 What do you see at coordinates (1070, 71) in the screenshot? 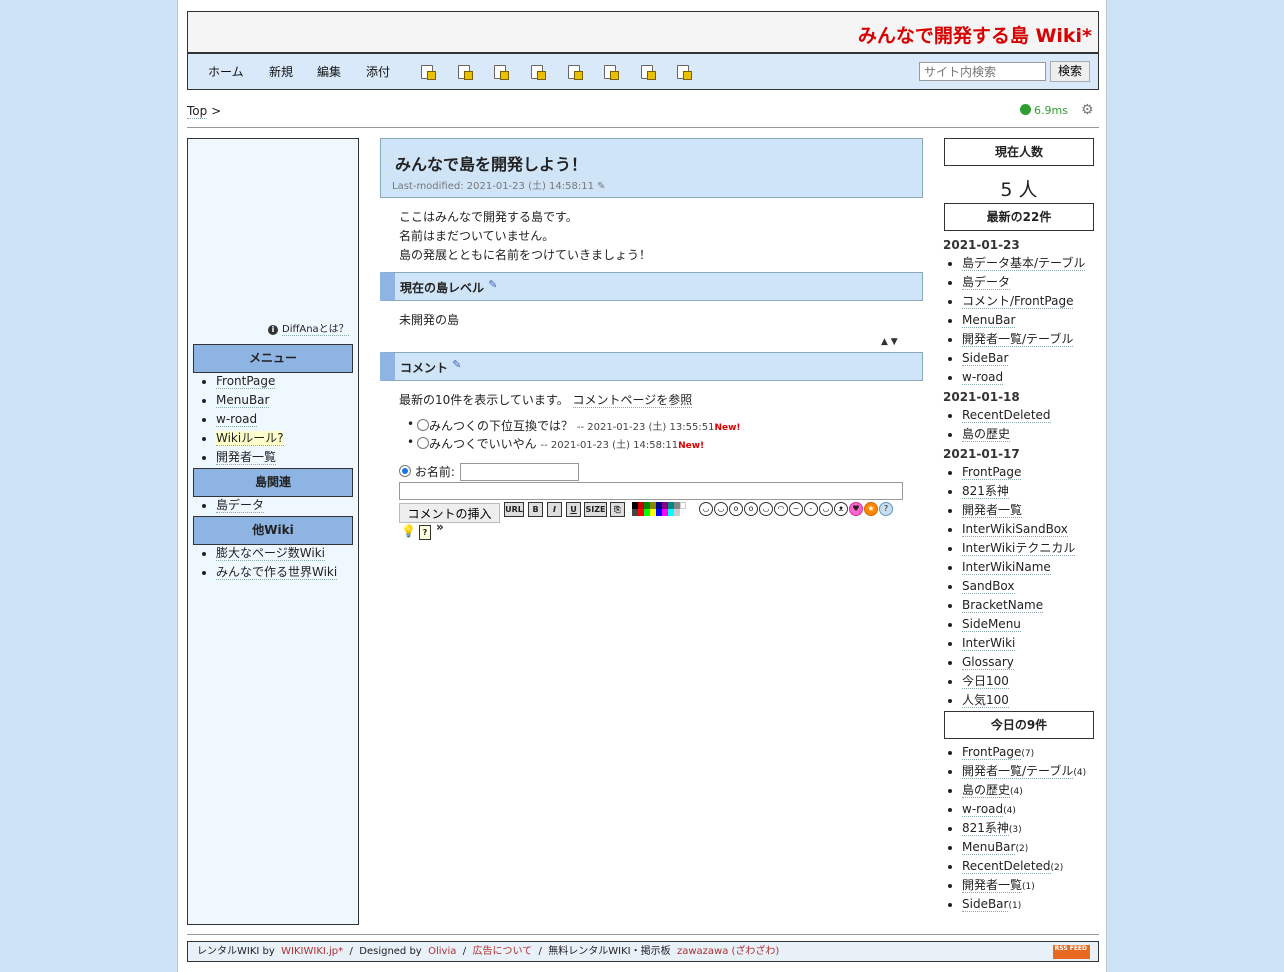
I see `search-button: 検索` at bounding box center [1070, 71].